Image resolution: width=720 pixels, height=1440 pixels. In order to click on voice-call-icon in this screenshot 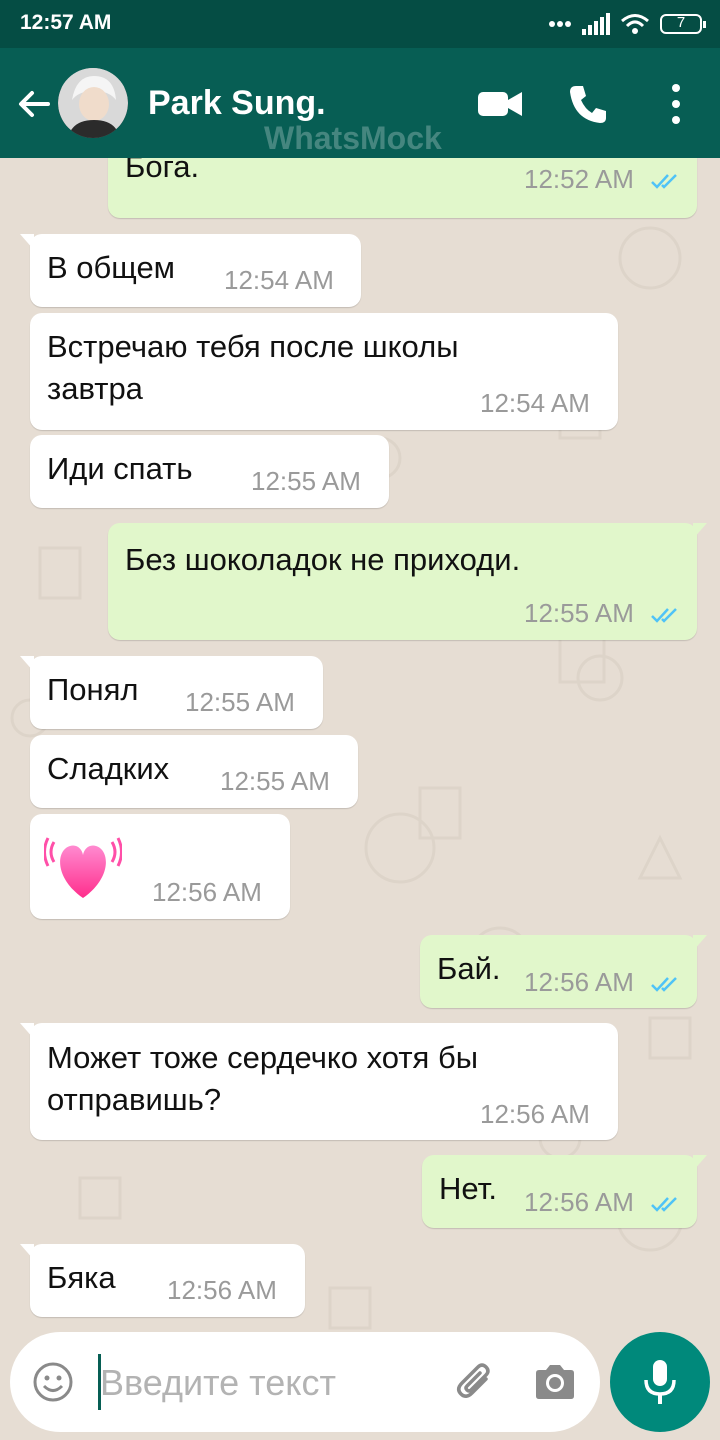, I will do `click(588, 104)`.